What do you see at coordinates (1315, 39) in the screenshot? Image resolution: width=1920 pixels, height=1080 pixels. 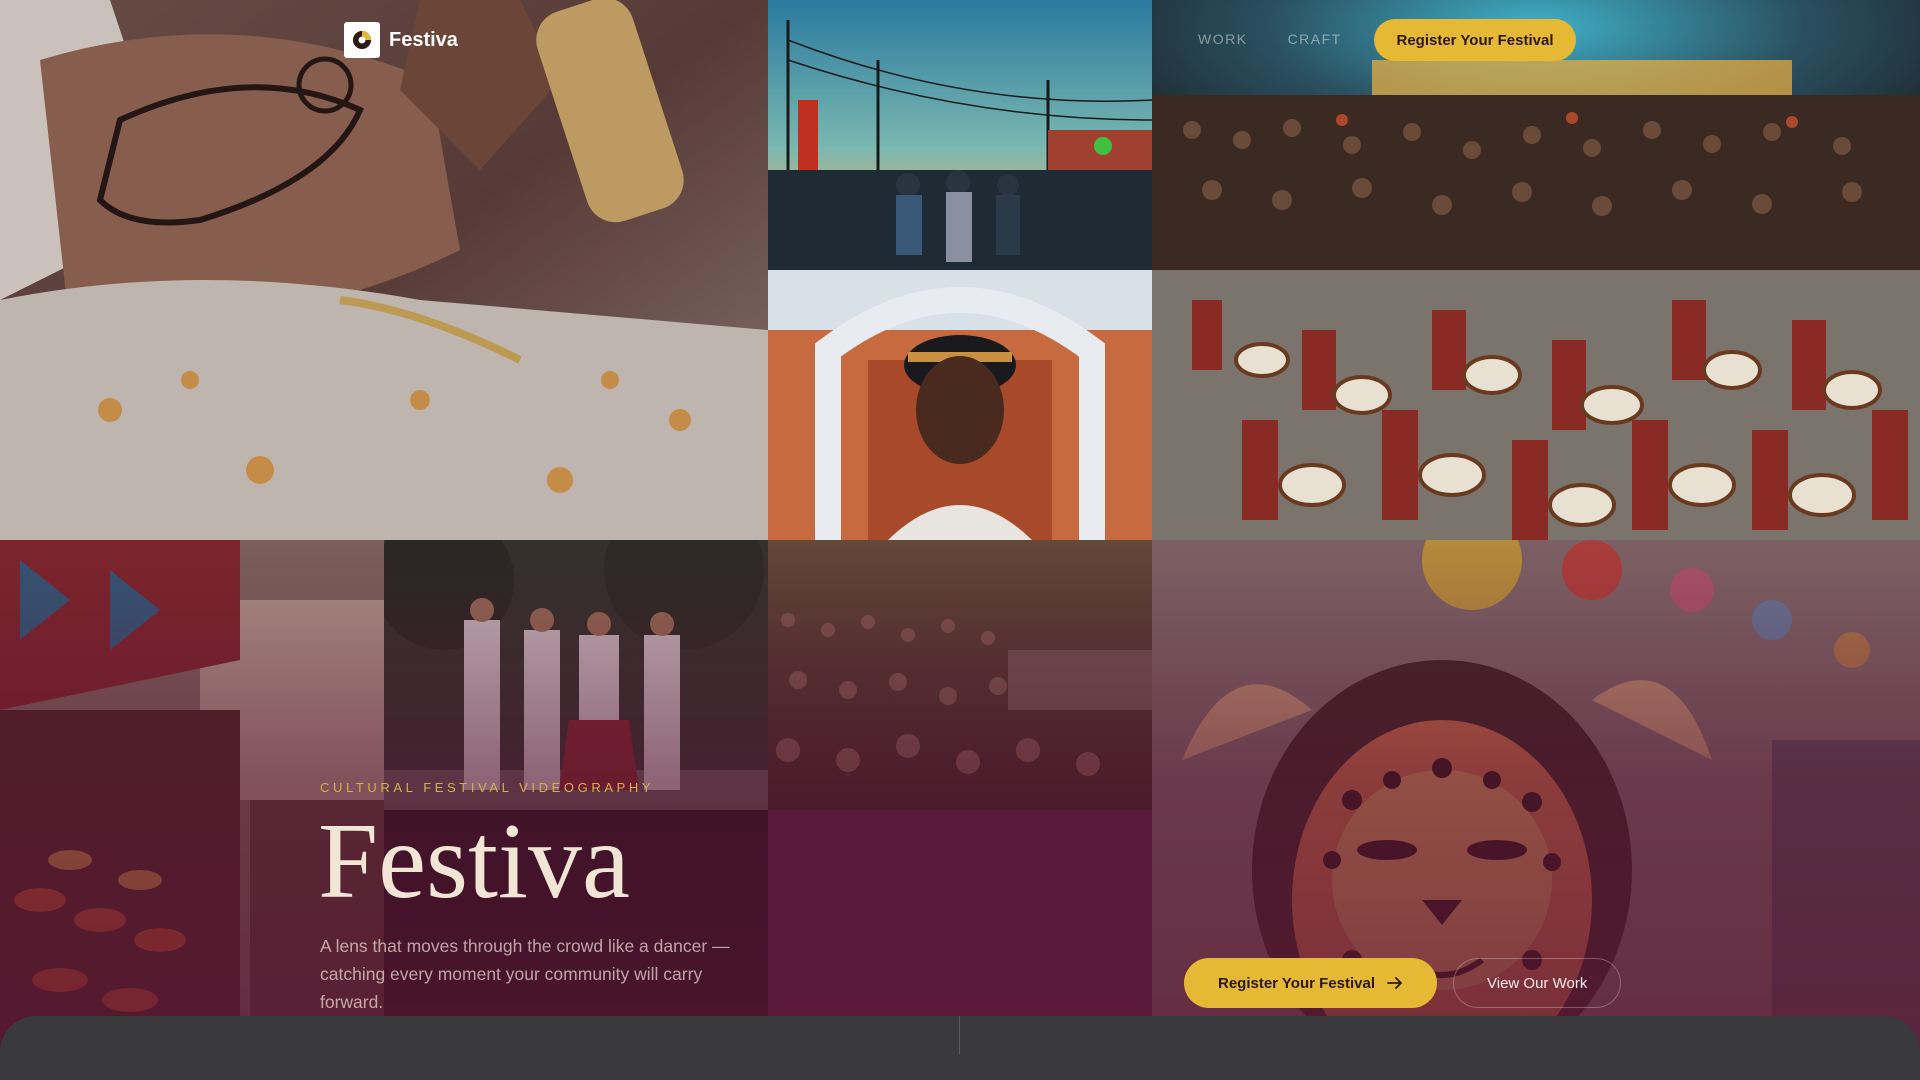 I see `nav-link-craft: CRAFT` at bounding box center [1315, 39].